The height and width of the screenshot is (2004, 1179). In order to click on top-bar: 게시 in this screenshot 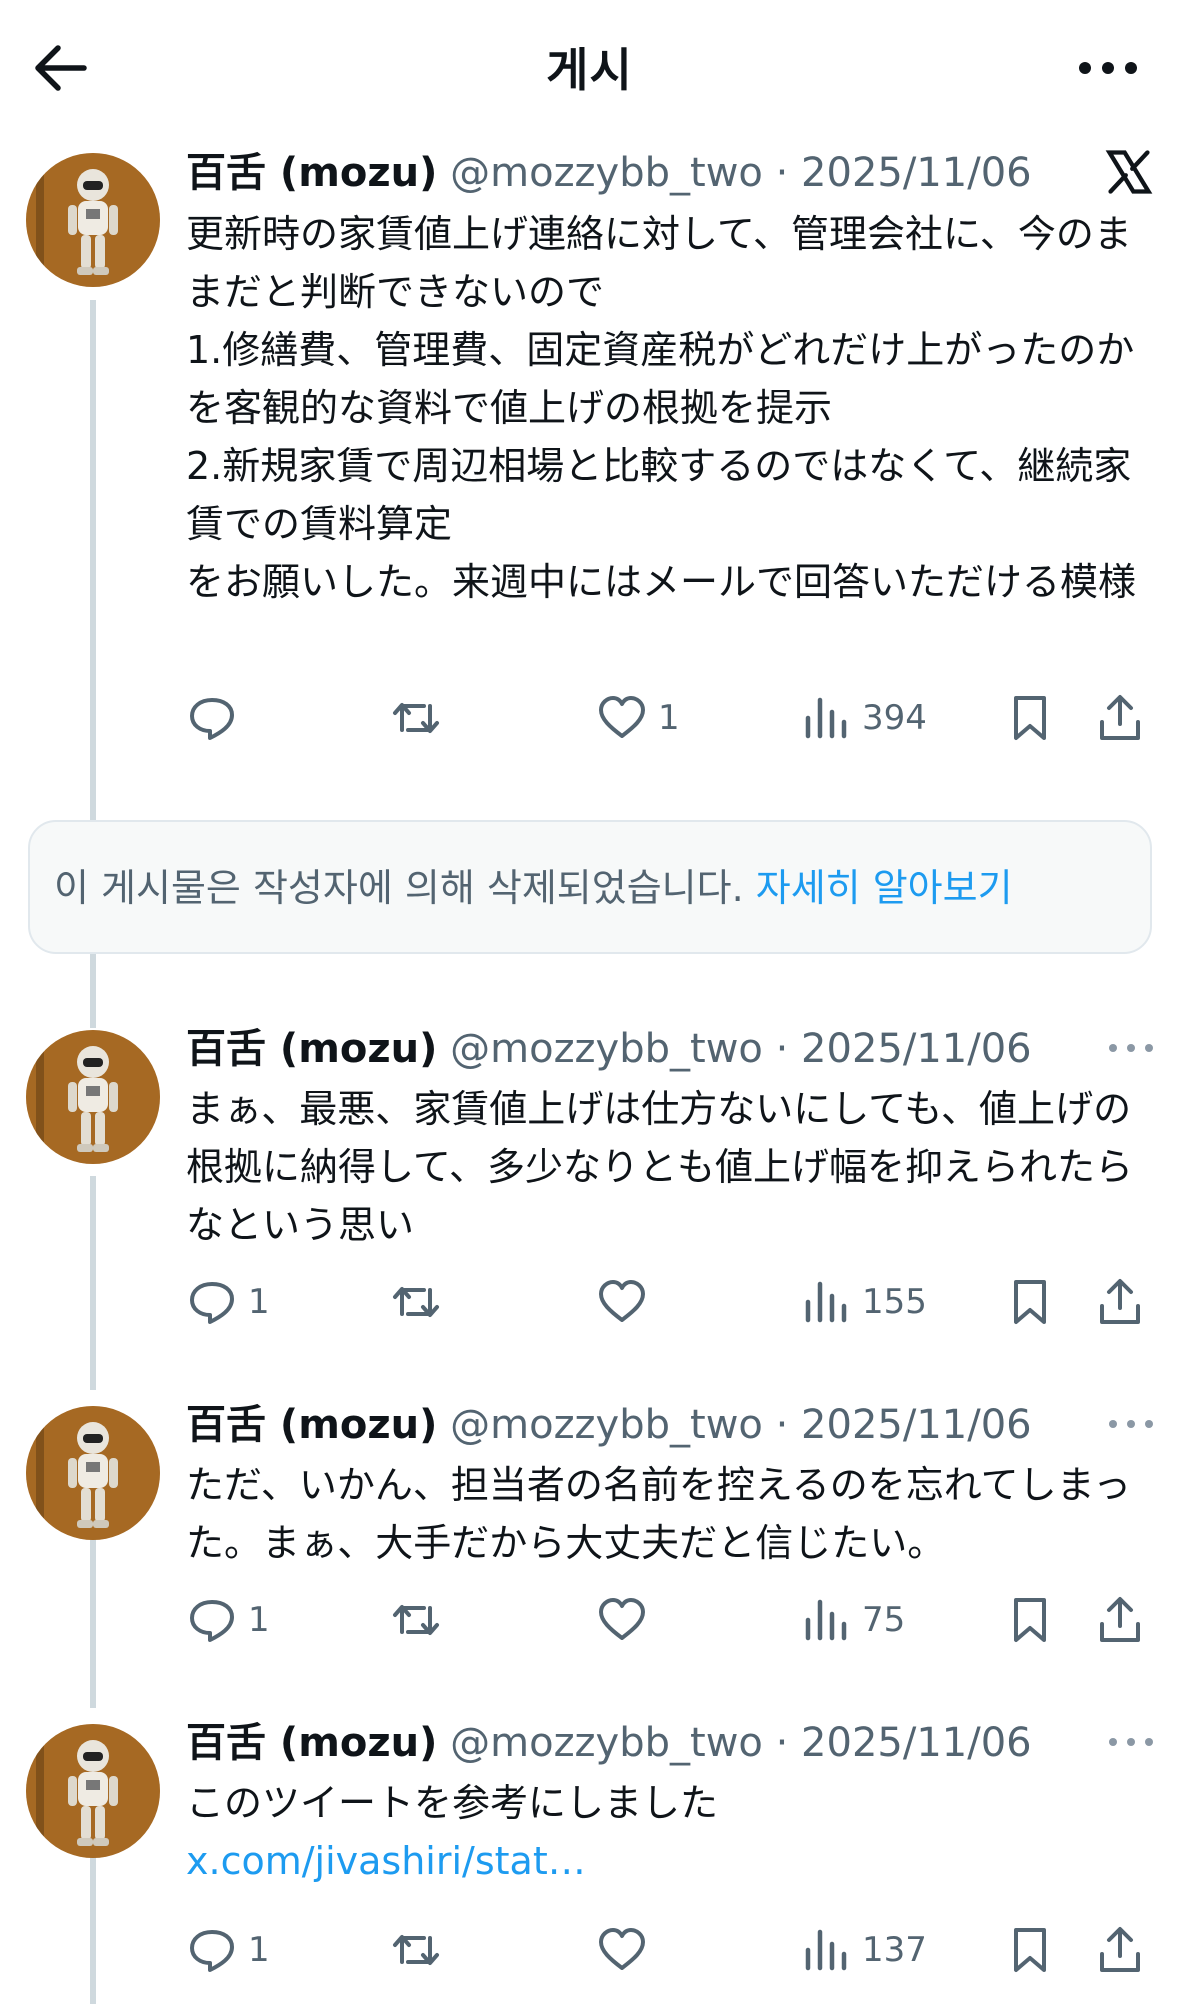, I will do `click(589, 65)`.